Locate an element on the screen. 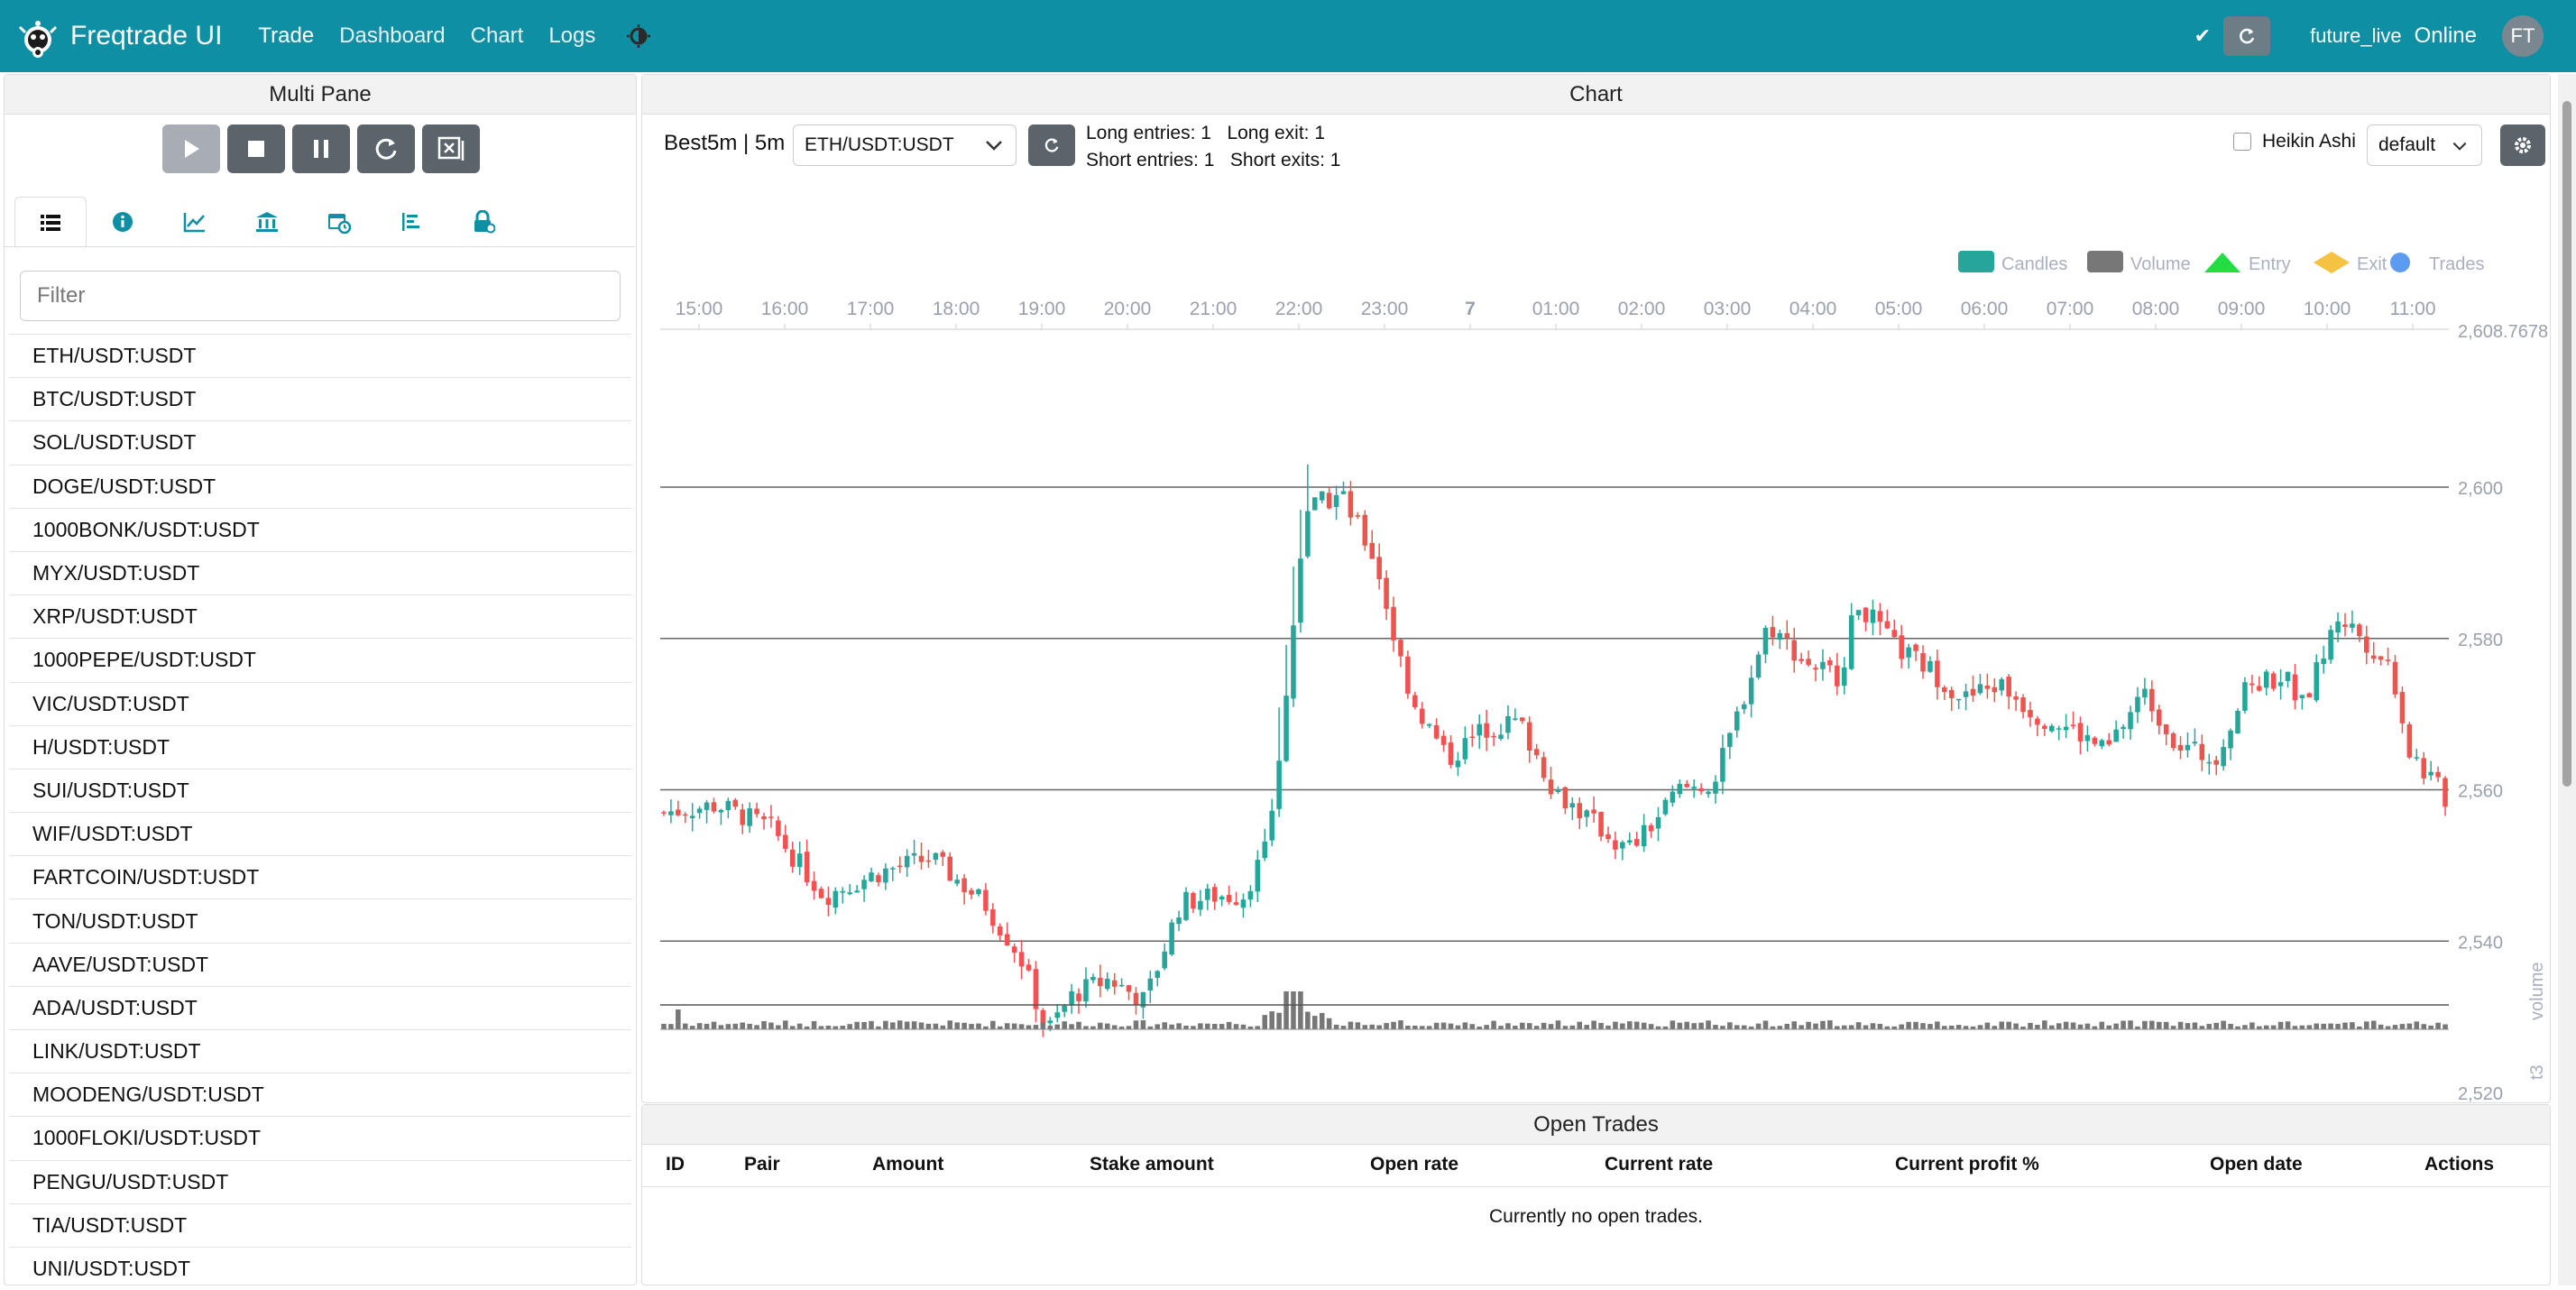 This screenshot has height=1290, width=2576. tab-periodic-breakdown is located at coordinates (339, 222).